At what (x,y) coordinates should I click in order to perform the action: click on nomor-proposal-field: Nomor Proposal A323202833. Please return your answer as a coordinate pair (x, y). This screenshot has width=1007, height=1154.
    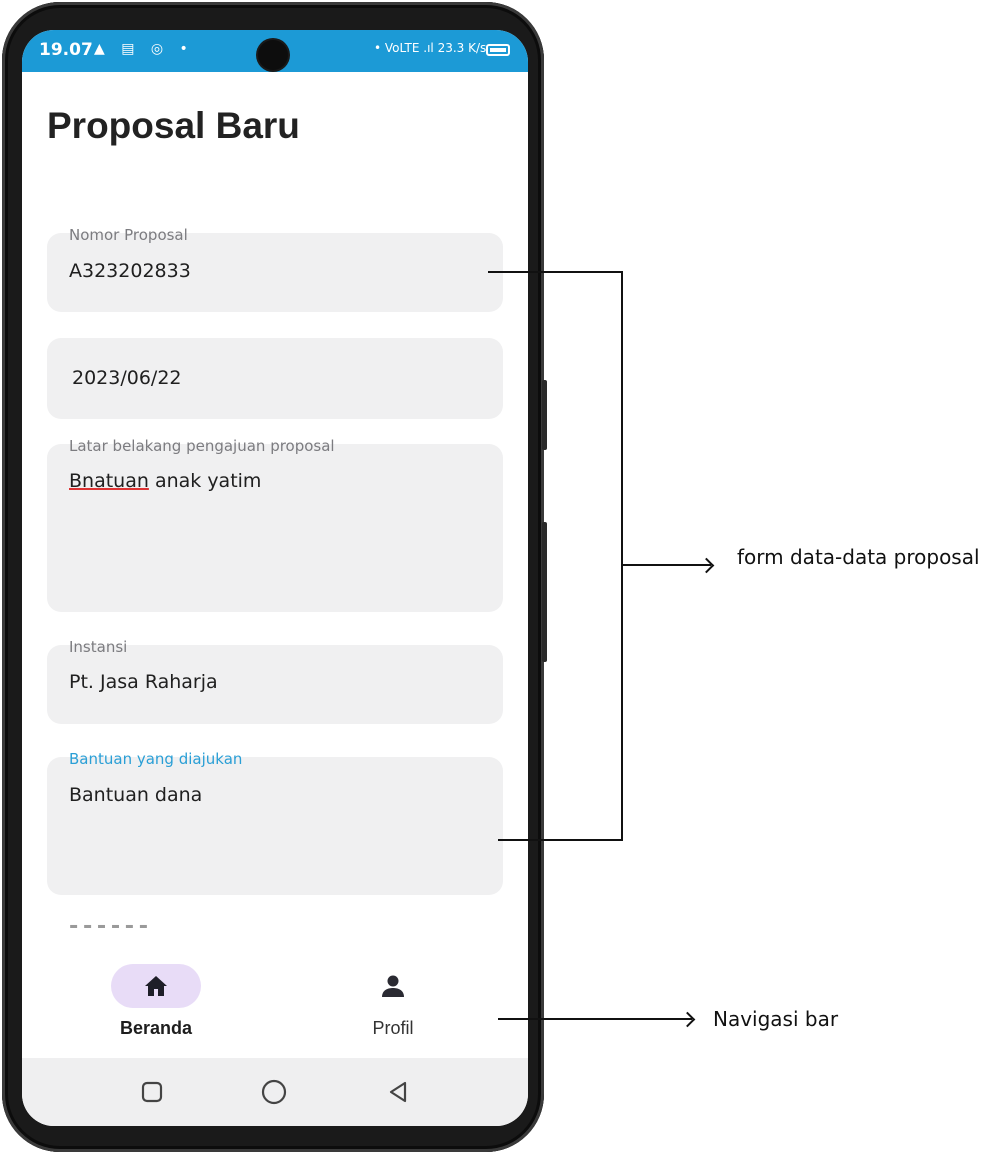
    Looking at the image, I should click on (275, 269).